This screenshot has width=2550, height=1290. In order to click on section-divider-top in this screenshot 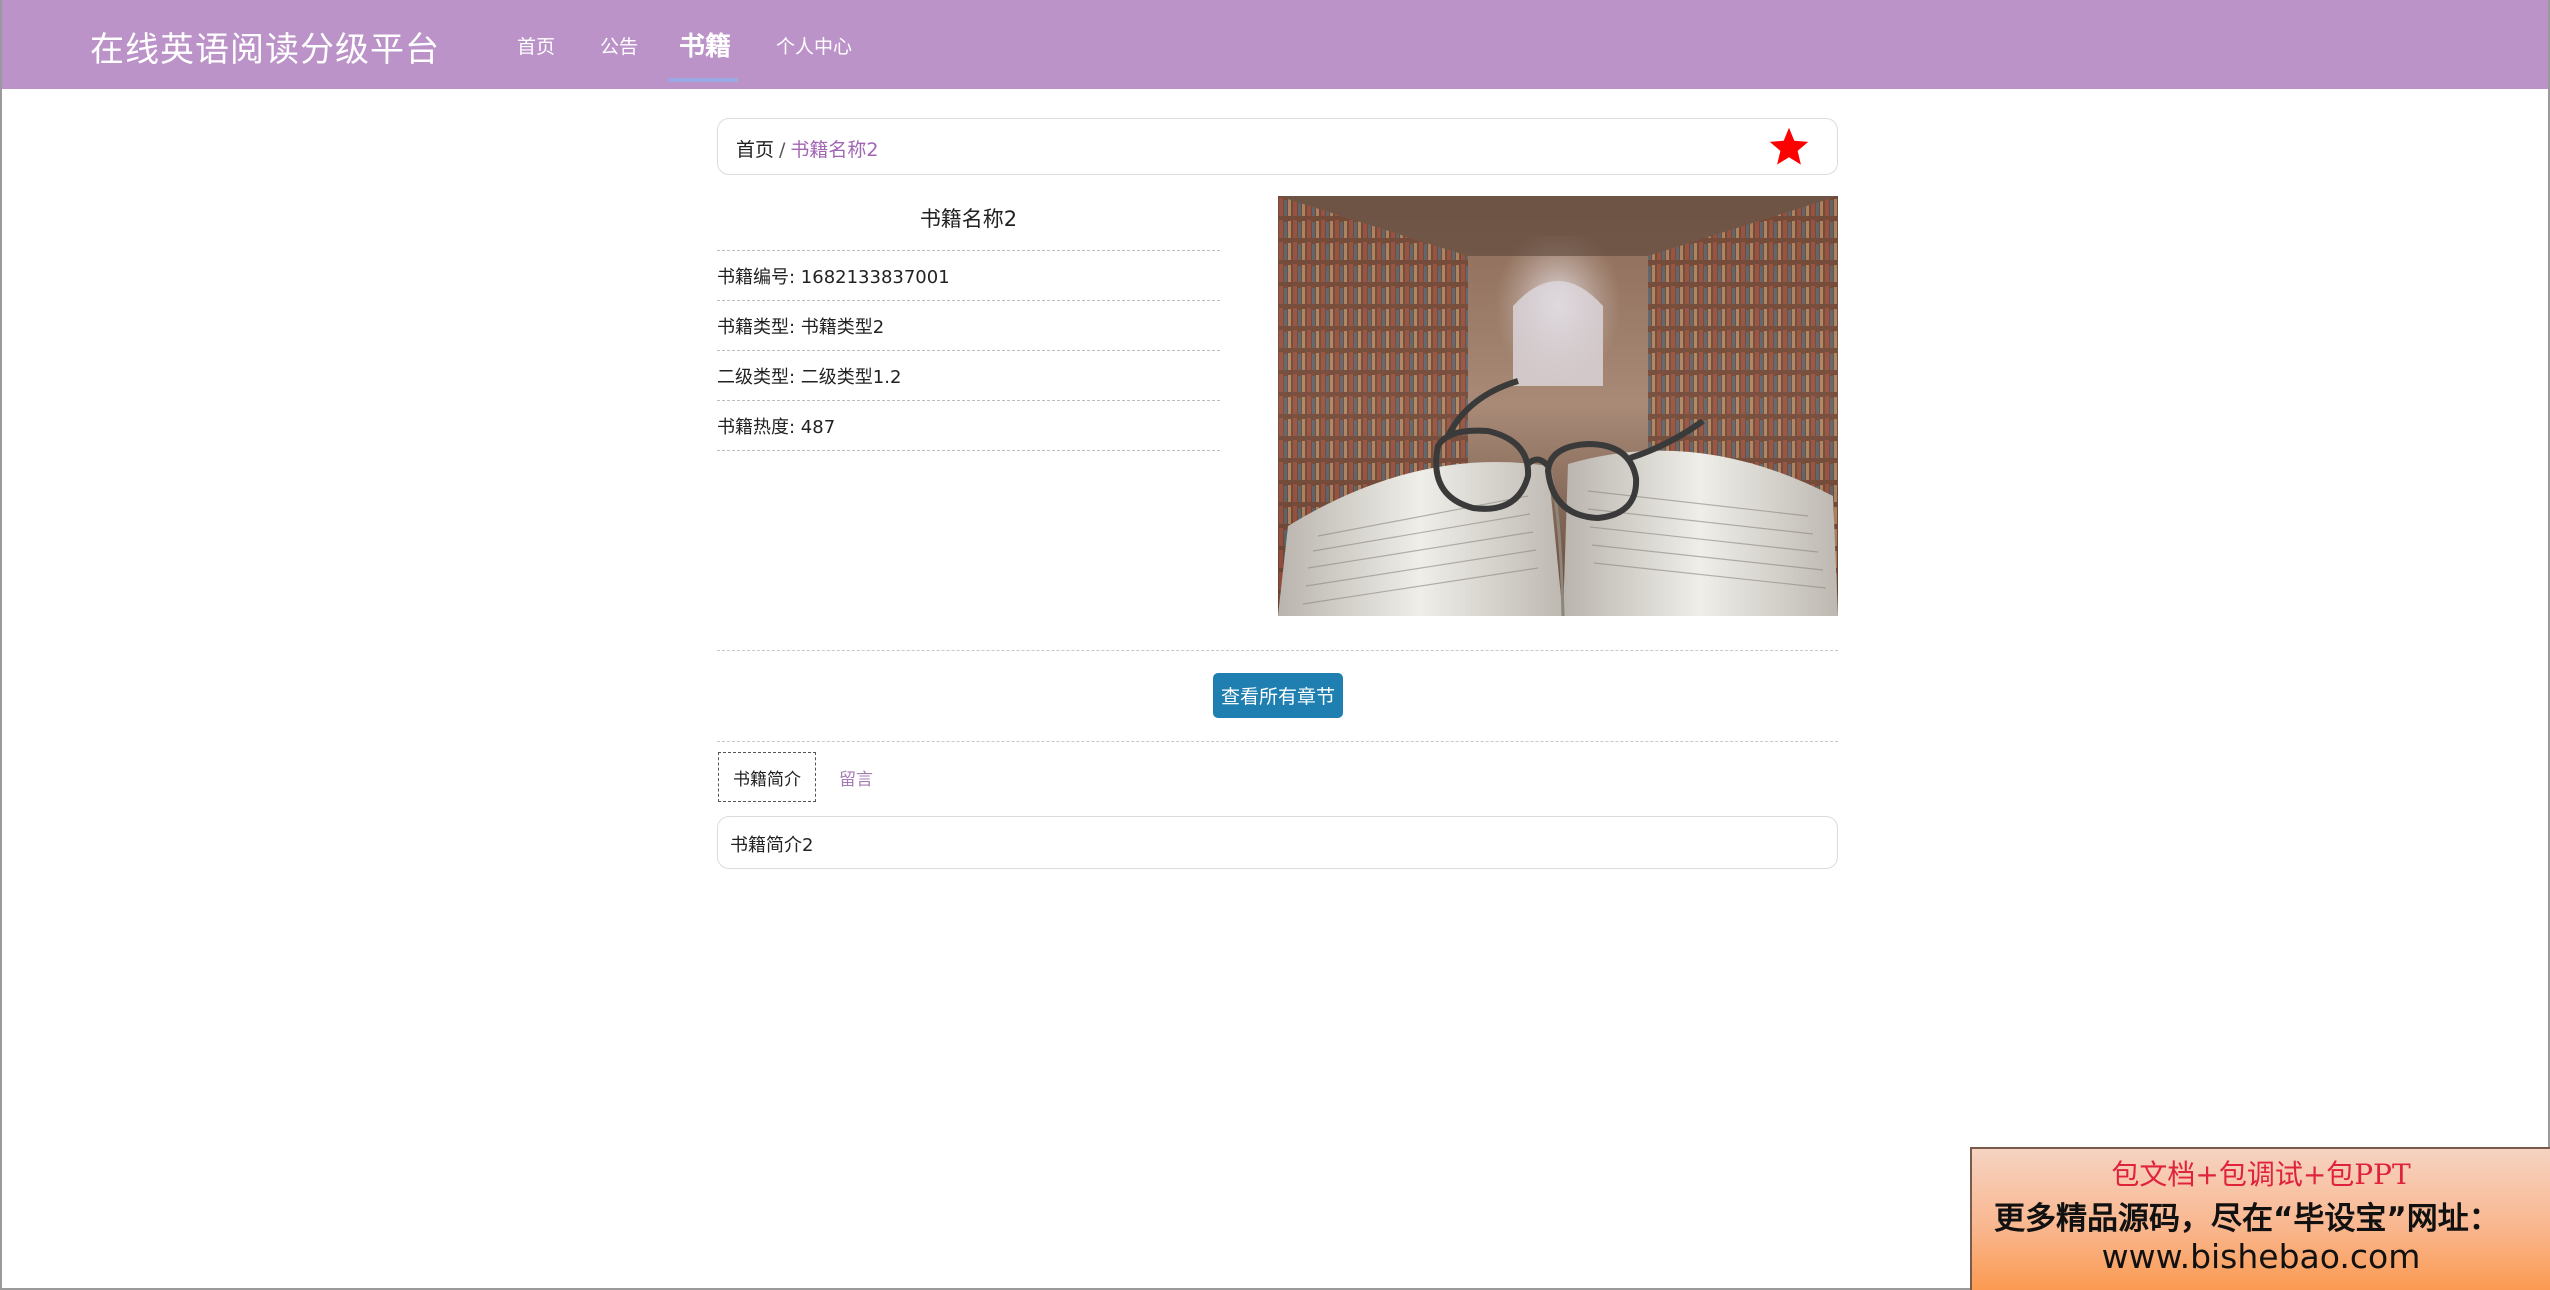, I will do `click(1277, 650)`.